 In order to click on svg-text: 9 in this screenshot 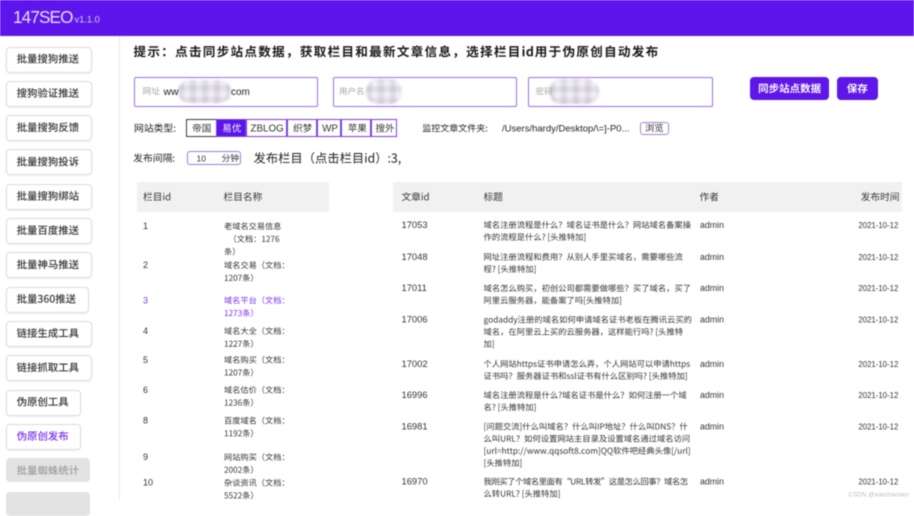, I will do `click(145, 457)`.